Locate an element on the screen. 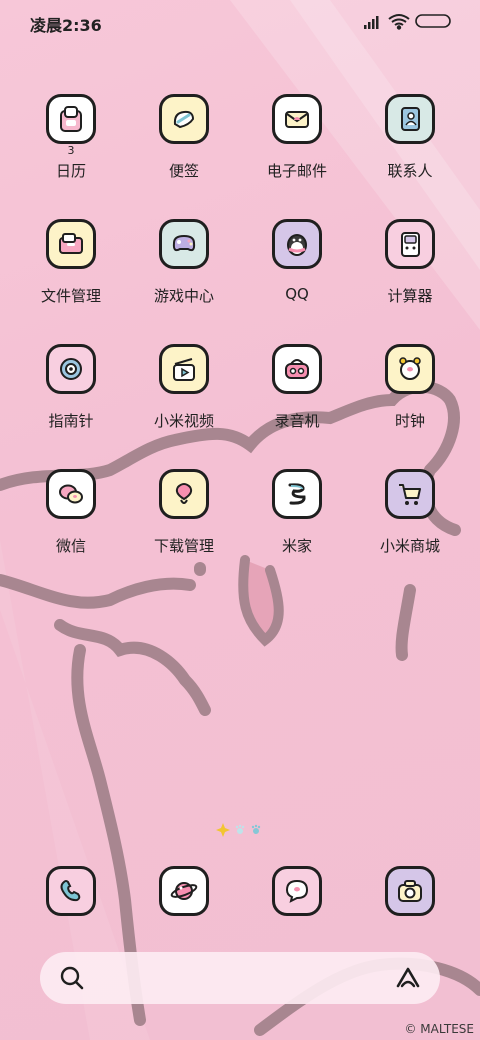 The height and width of the screenshot is (1040, 480). gamepad-icon is located at coordinates (184, 243).